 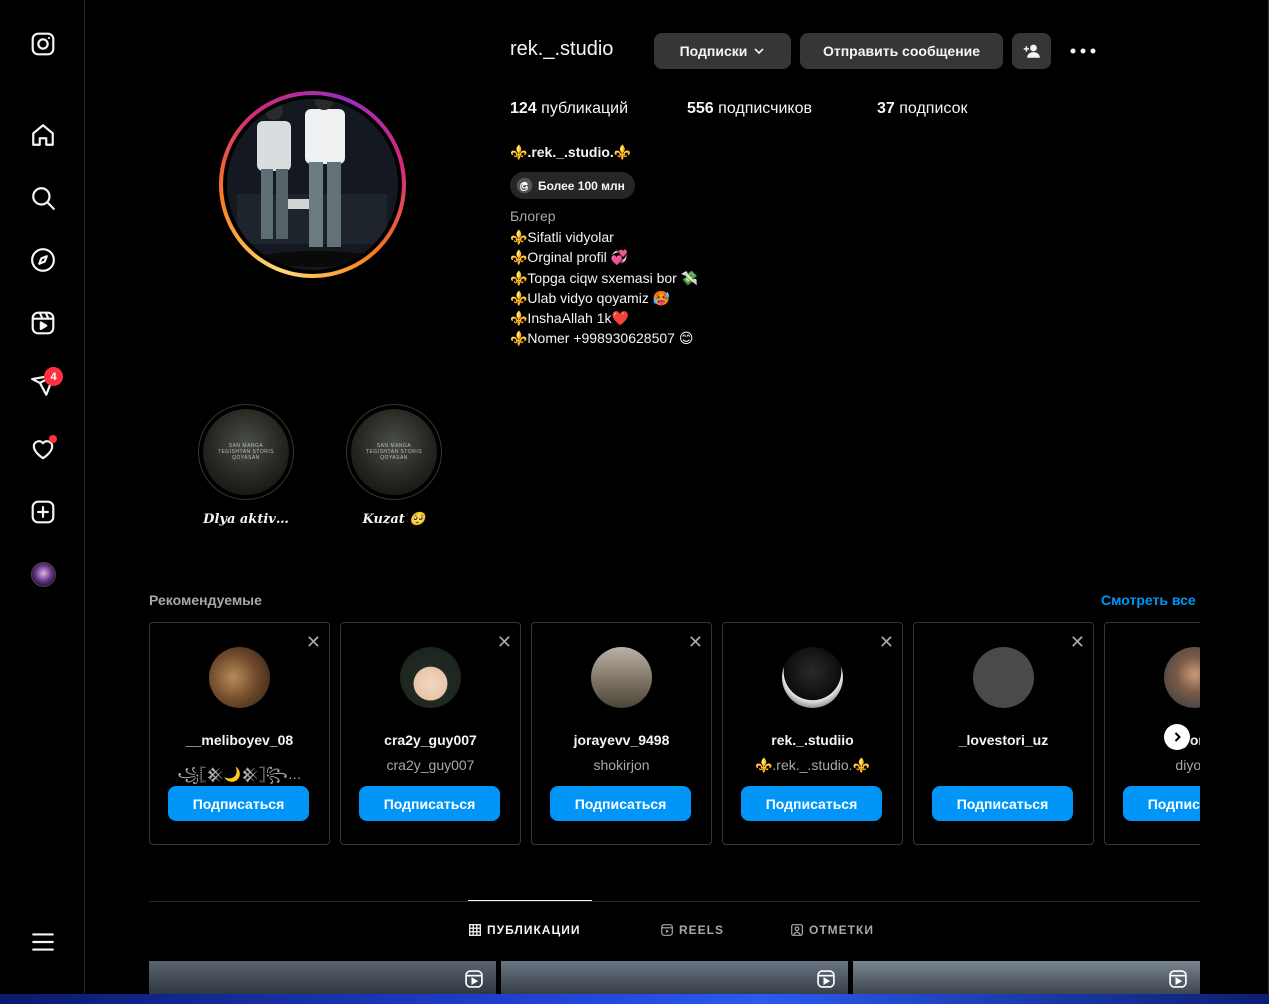 I want to click on more-options-icon, so click(x=1083, y=51).